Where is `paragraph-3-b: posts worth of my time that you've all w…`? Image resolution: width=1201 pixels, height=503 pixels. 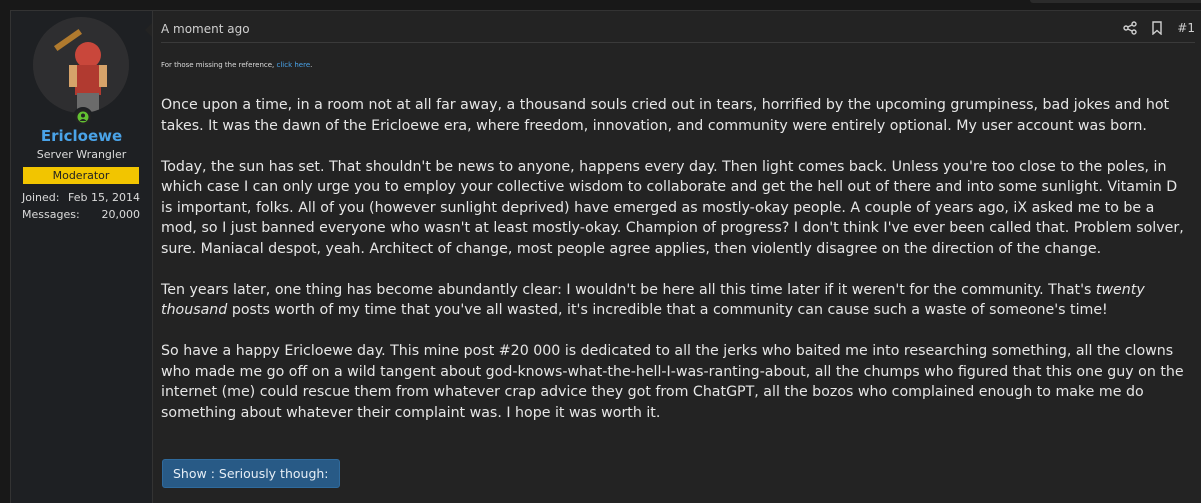 paragraph-3-b: posts worth of my time that you've all w… is located at coordinates (667, 310).